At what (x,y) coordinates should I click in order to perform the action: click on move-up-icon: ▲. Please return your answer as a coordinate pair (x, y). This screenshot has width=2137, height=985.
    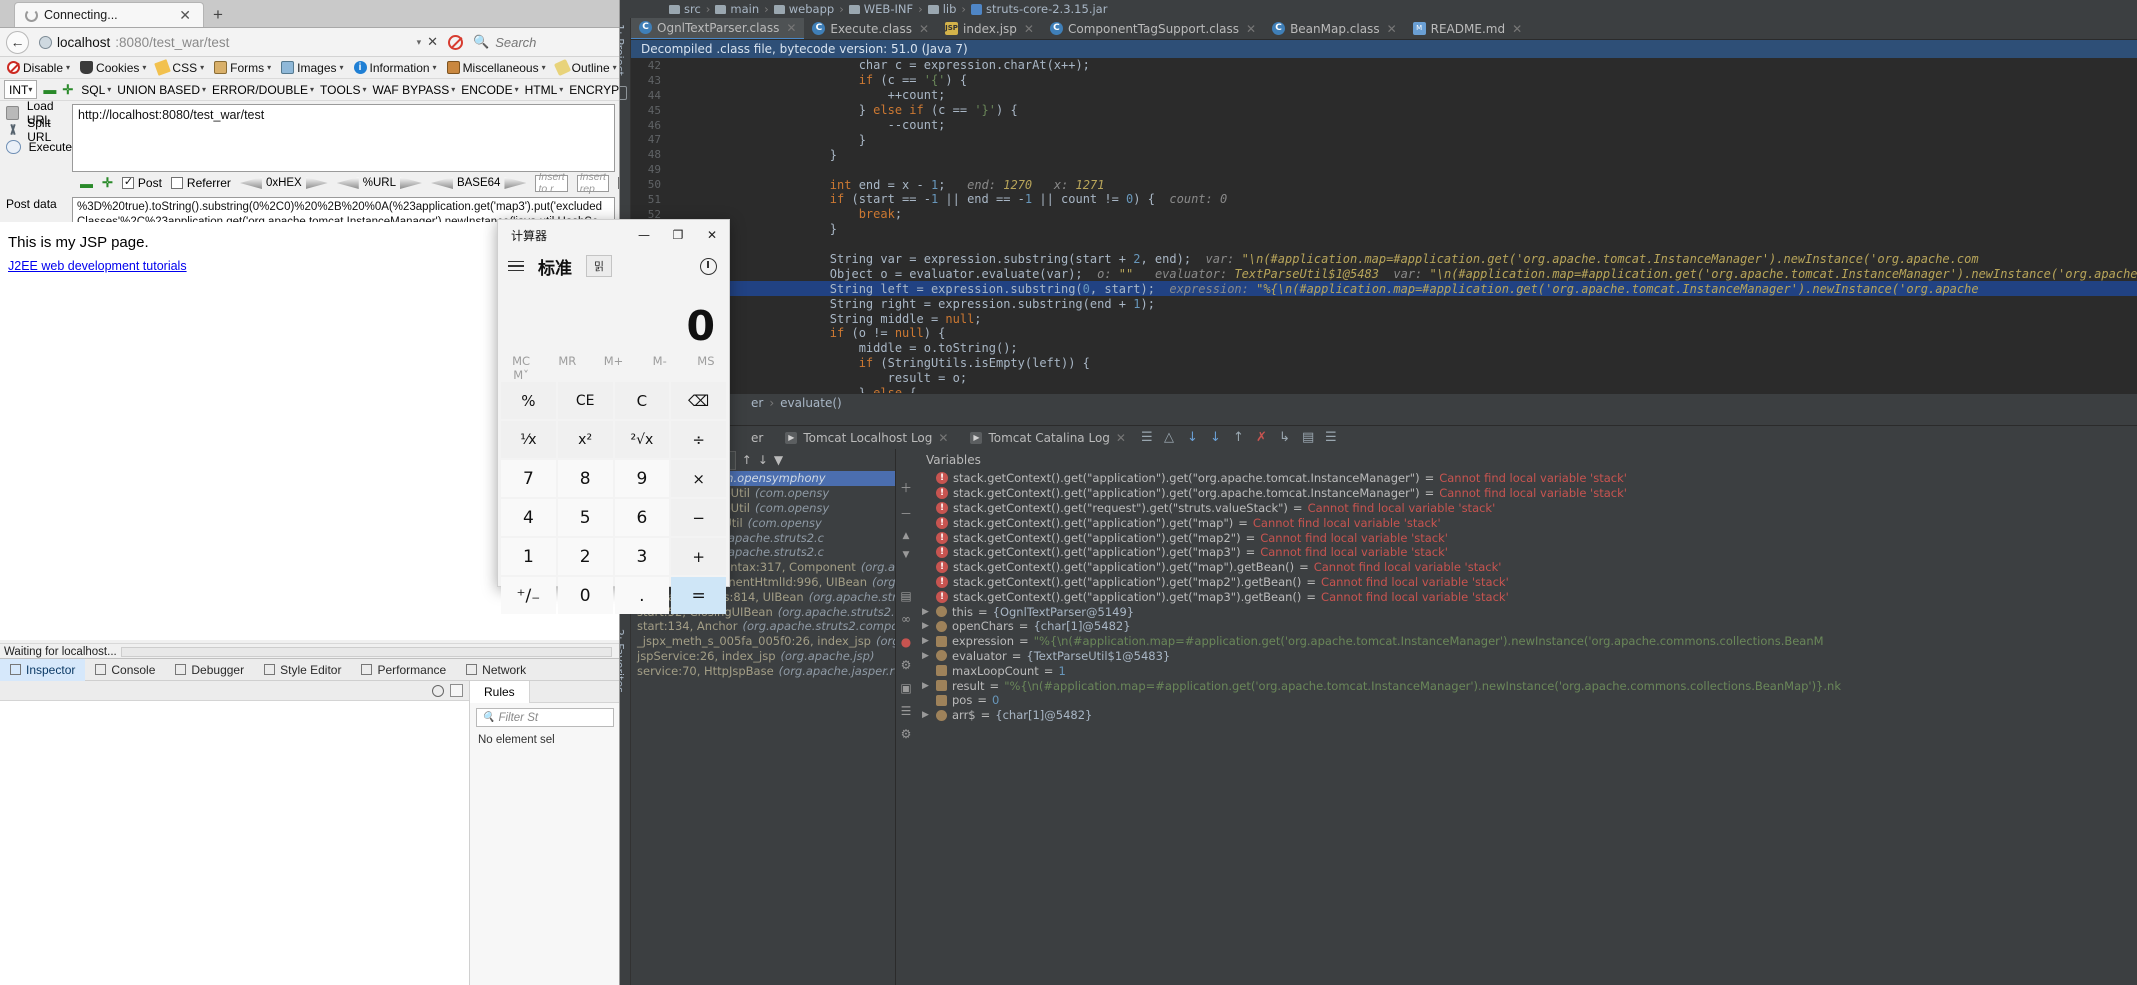
    Looking at the image, I should click on (906, 536).